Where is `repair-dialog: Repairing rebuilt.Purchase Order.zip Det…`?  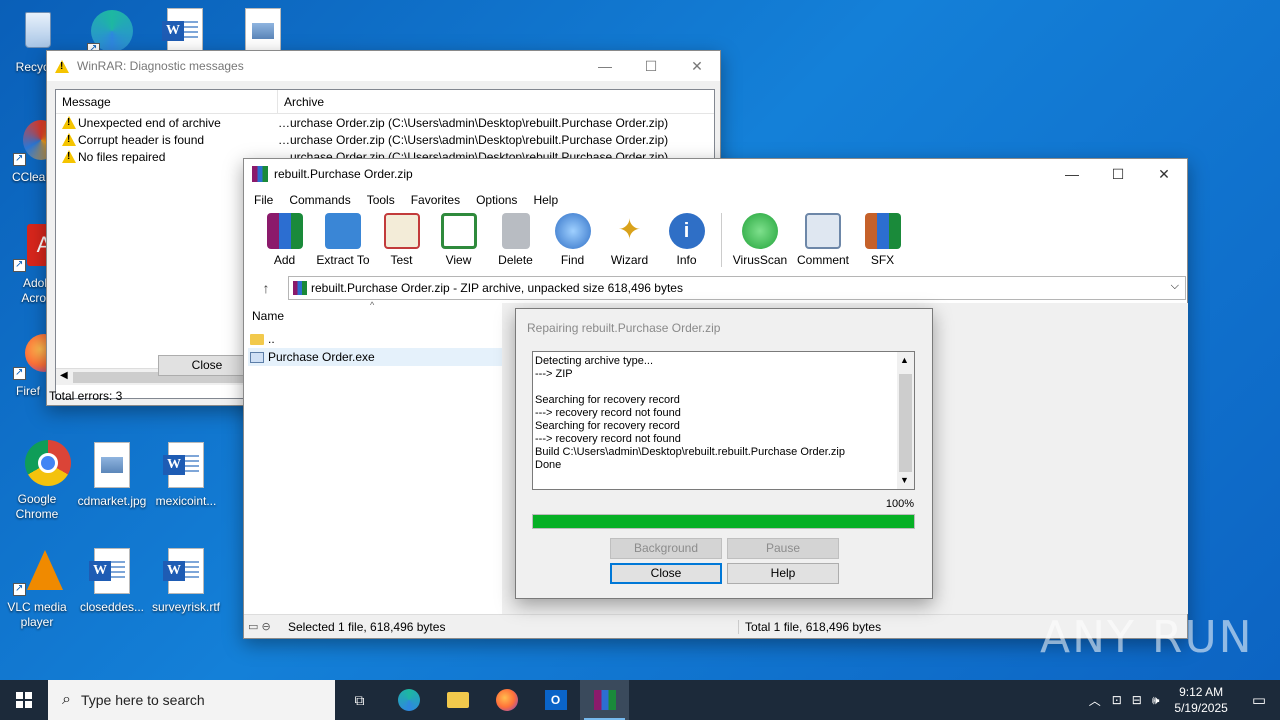 repair-dialog: Repairing rebuilt.Purchase Order.zip Det… is located at coordinates (724, 453).